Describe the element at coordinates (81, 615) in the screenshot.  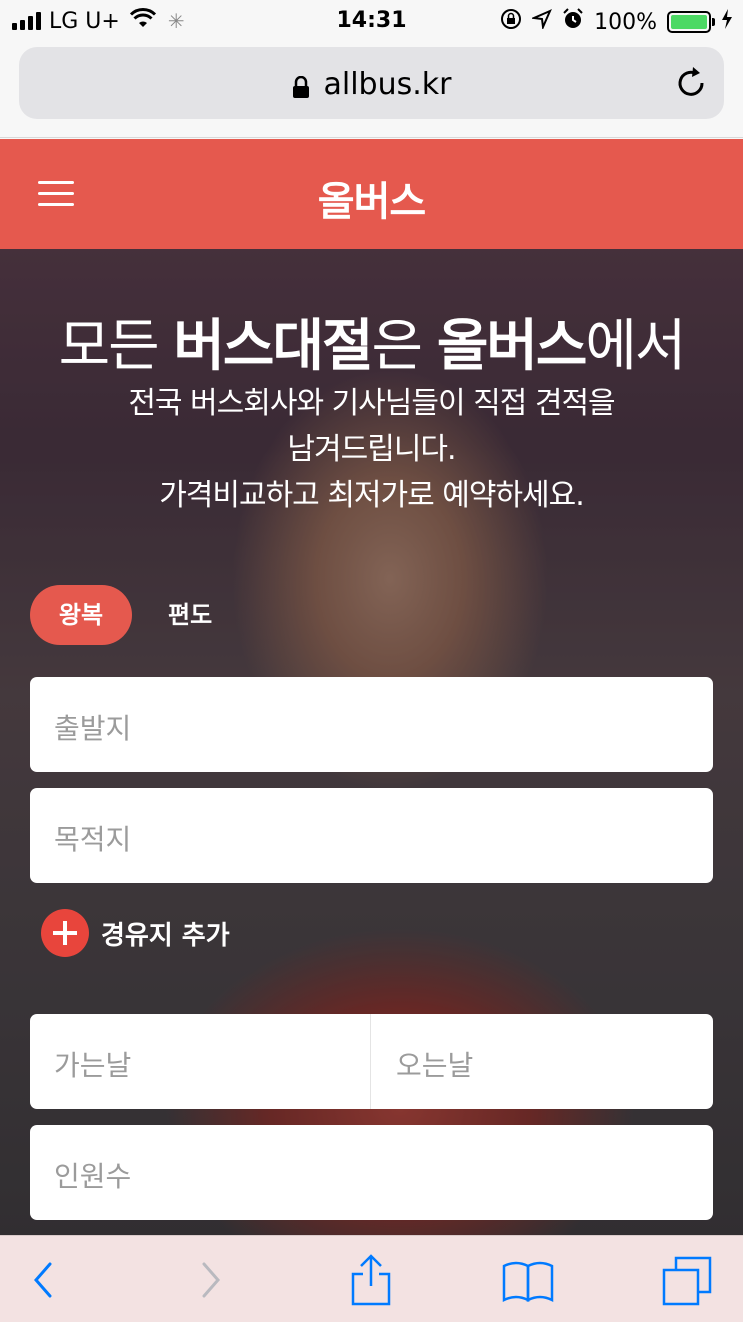
I see `tab-round-trip: 왕복` at that location.